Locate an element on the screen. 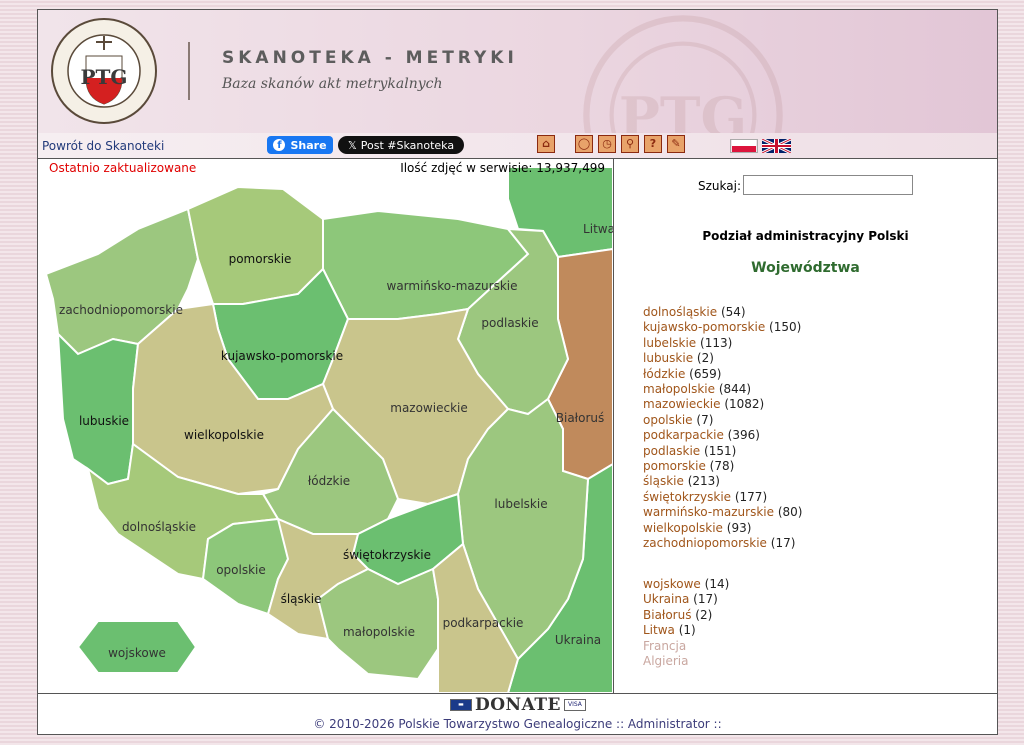  list-item: dolnośląskie (54) is located at coordinates (722, 312).